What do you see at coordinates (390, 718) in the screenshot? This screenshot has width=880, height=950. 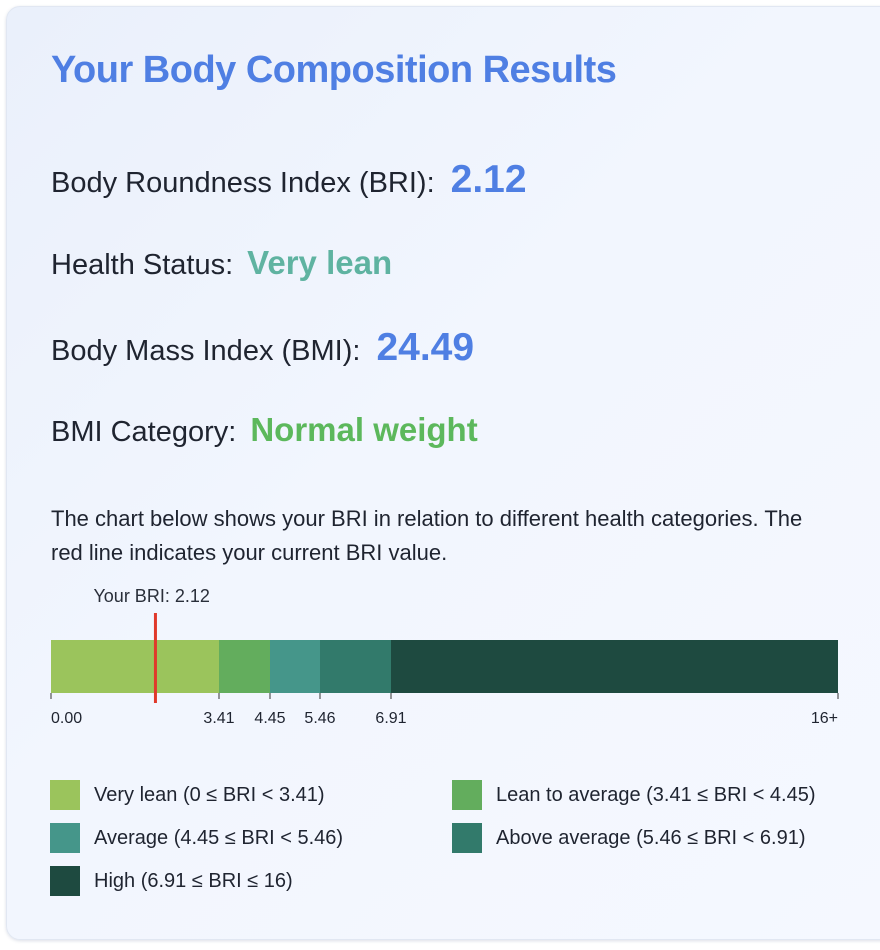 I see `axis-tick-label: 6.91` at bounding box center [390, 718].